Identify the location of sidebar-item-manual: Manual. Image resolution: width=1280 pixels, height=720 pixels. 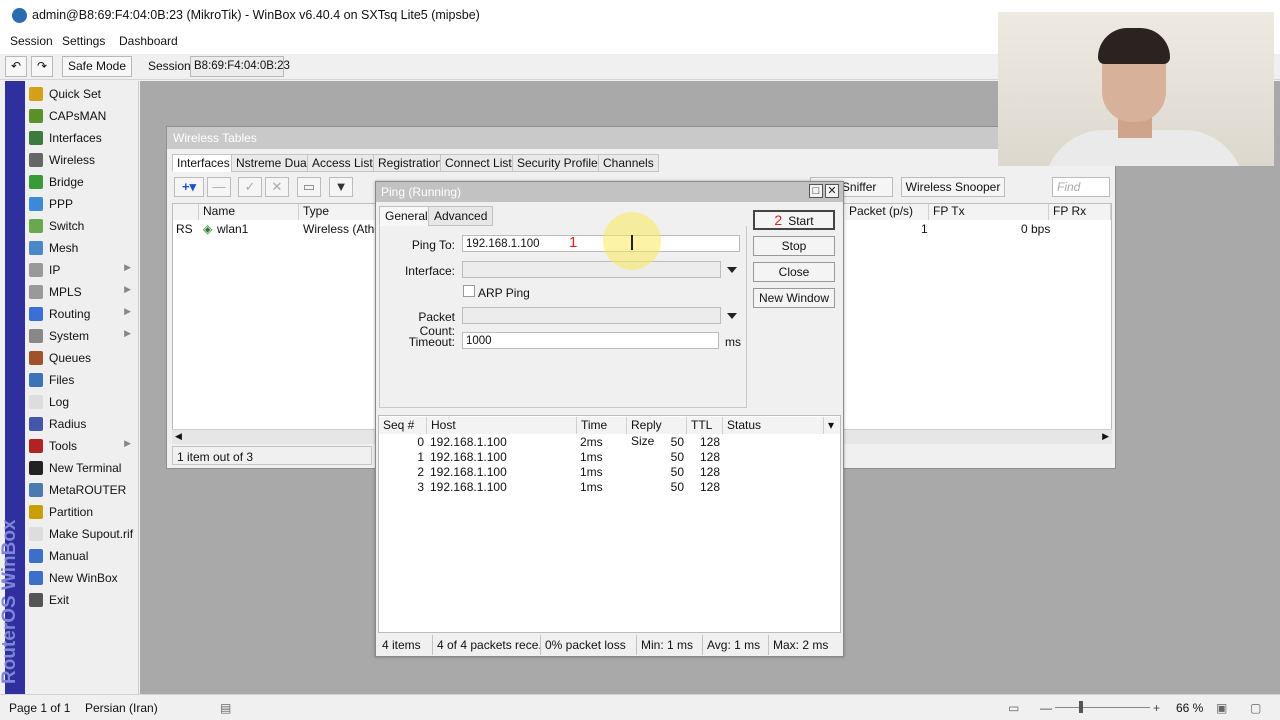
(82, 556).